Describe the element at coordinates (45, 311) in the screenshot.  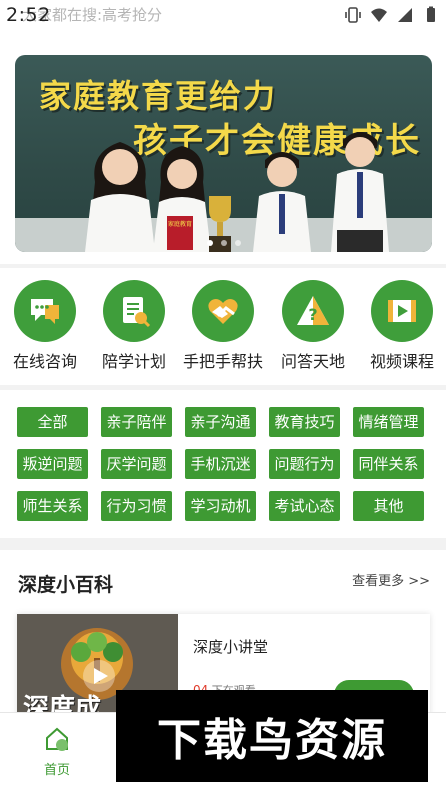
I see `chat-bubbles-icon` at that location.